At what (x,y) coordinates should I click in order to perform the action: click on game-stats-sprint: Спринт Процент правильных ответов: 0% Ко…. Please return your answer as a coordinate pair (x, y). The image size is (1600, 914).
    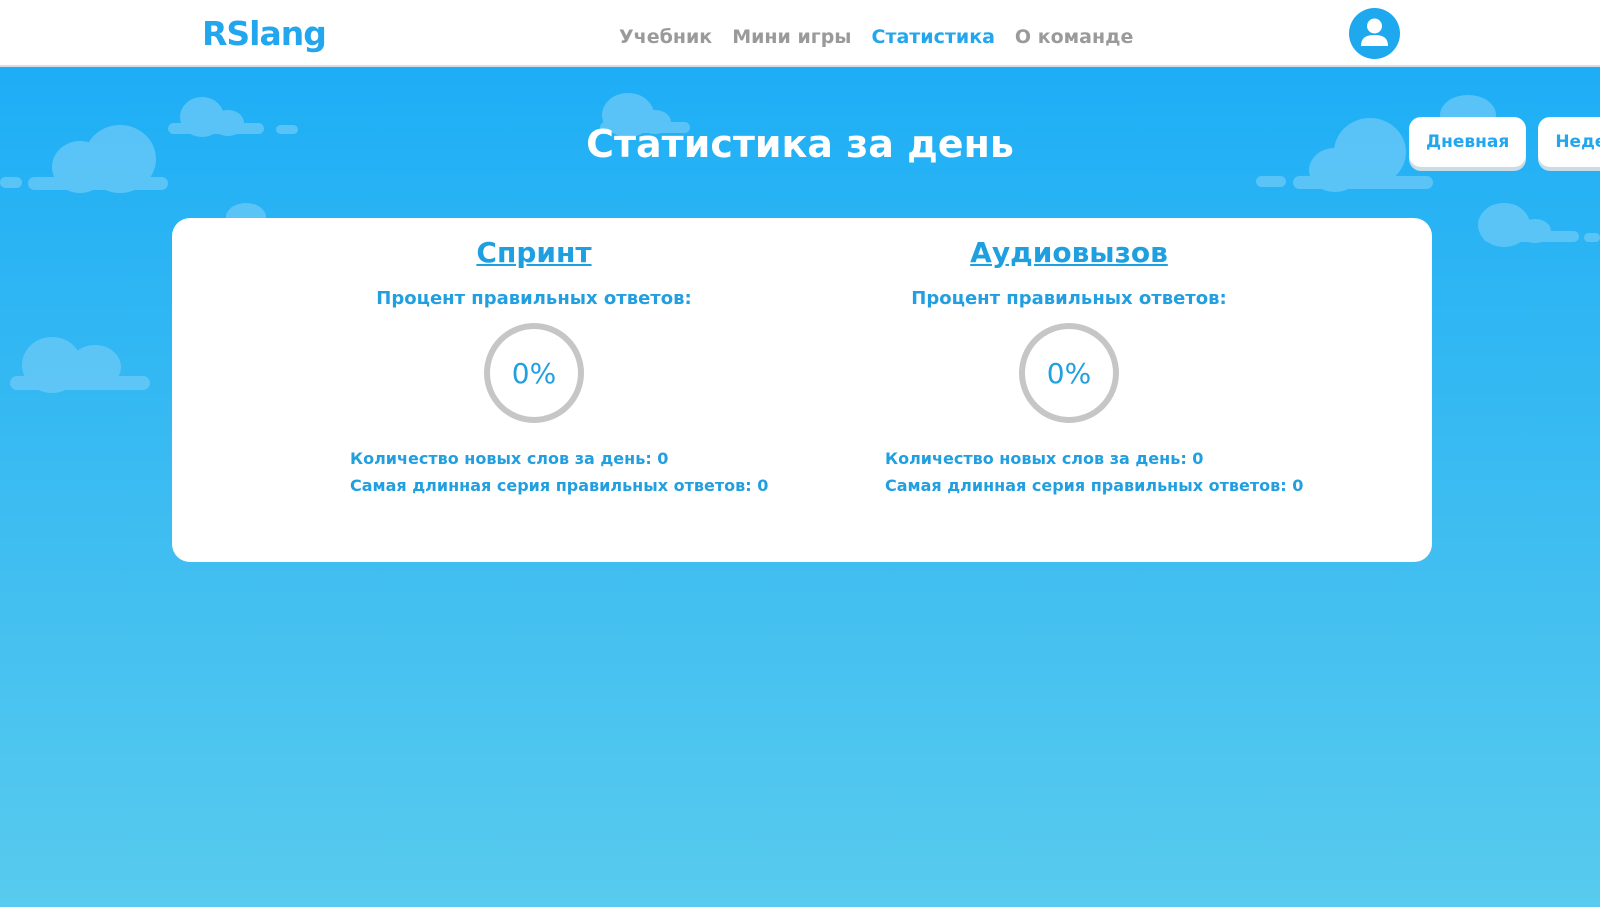
    Looking at the image, I should click on (534, 390).